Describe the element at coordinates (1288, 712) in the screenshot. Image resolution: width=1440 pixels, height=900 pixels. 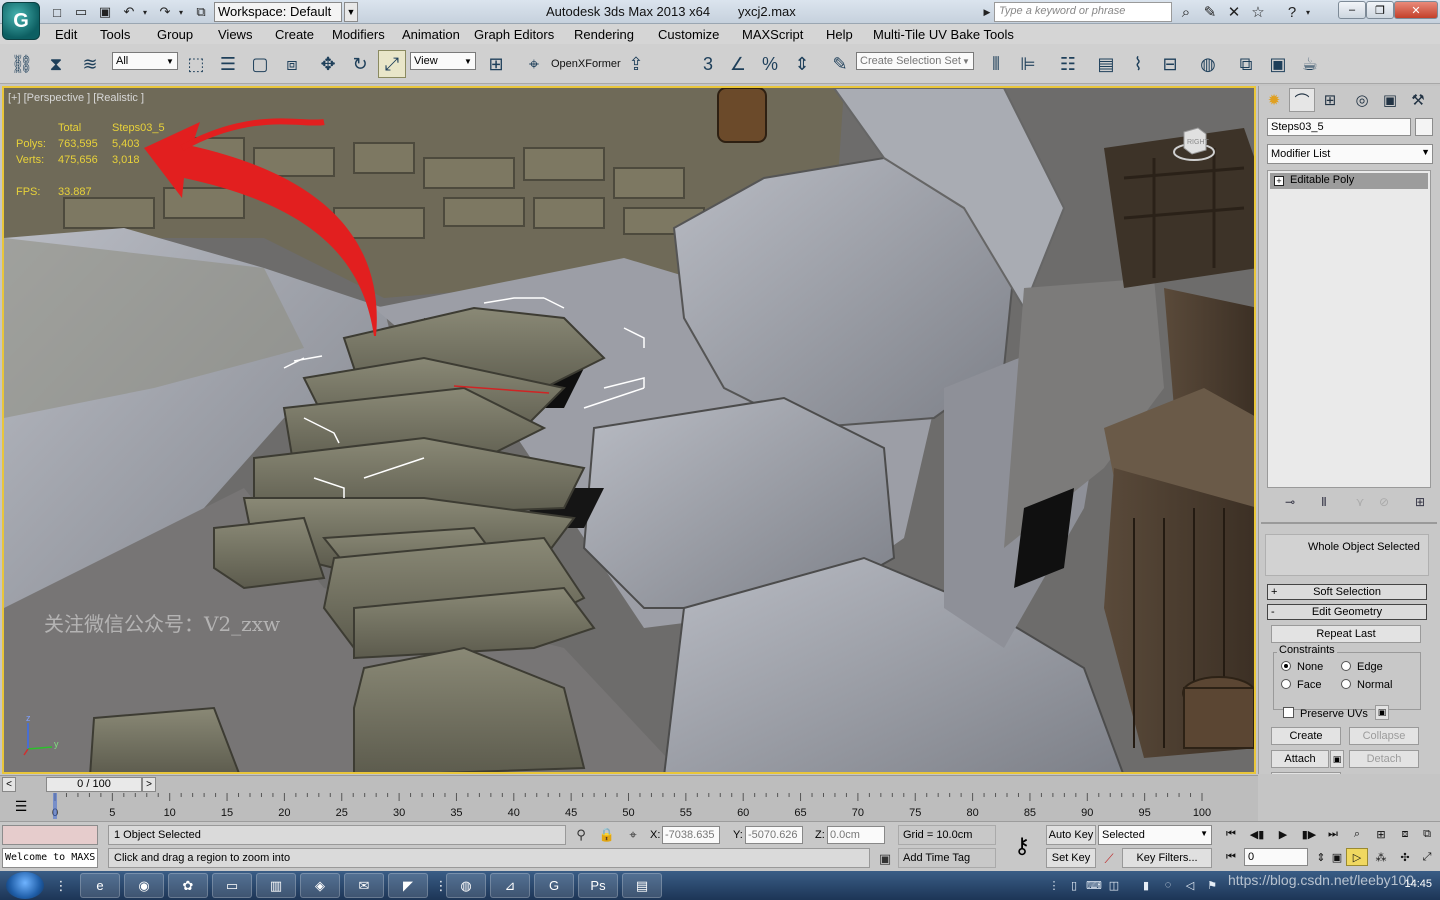
I see `preserve-uvs-checkbox` at that location.